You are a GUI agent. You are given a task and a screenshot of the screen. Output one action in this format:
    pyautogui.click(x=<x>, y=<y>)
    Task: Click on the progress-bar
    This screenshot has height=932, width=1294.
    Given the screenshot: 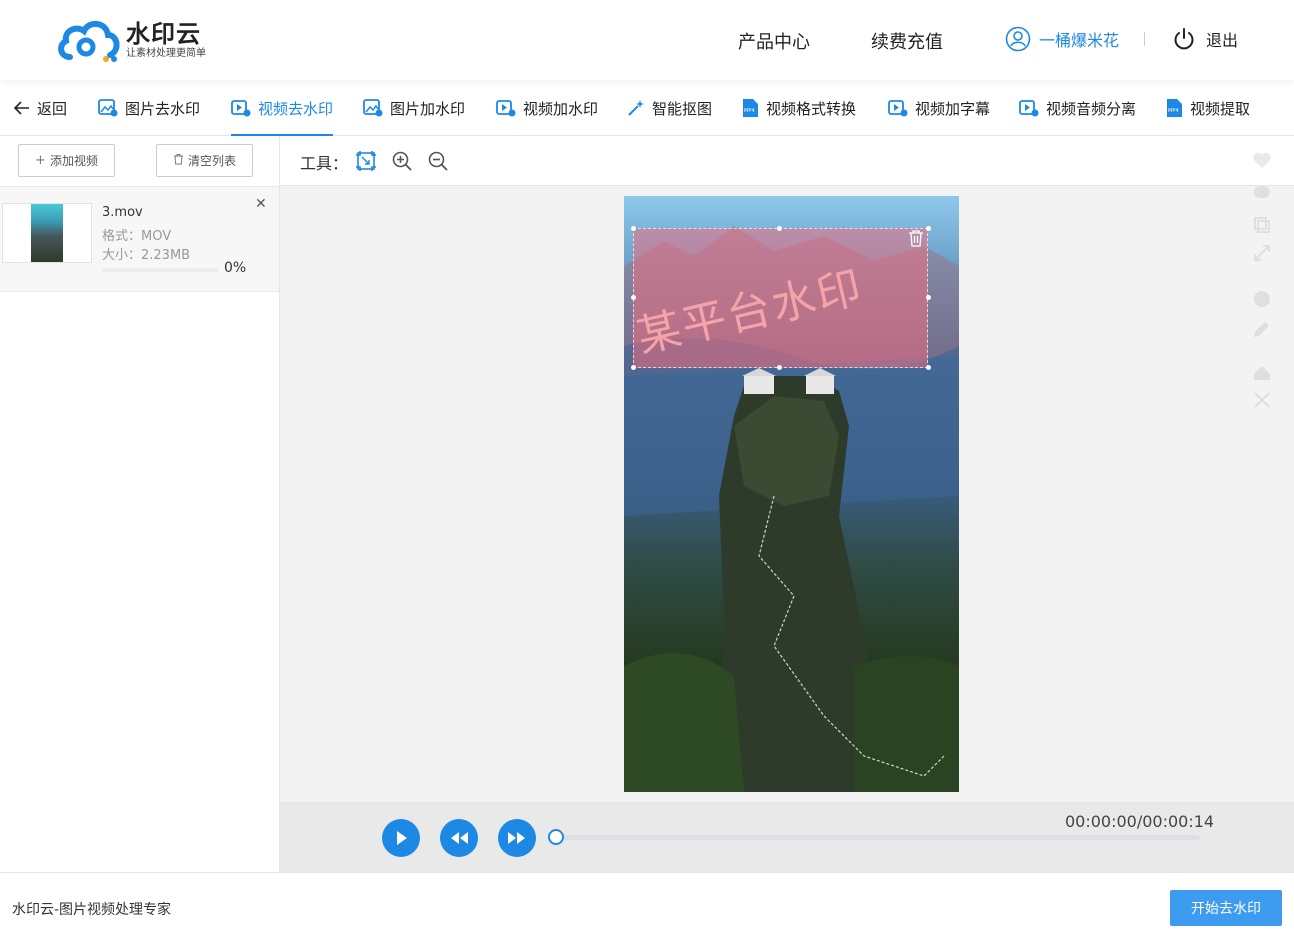 What is the action you would take?
    pyautogui.click(x=160, y=270)
    